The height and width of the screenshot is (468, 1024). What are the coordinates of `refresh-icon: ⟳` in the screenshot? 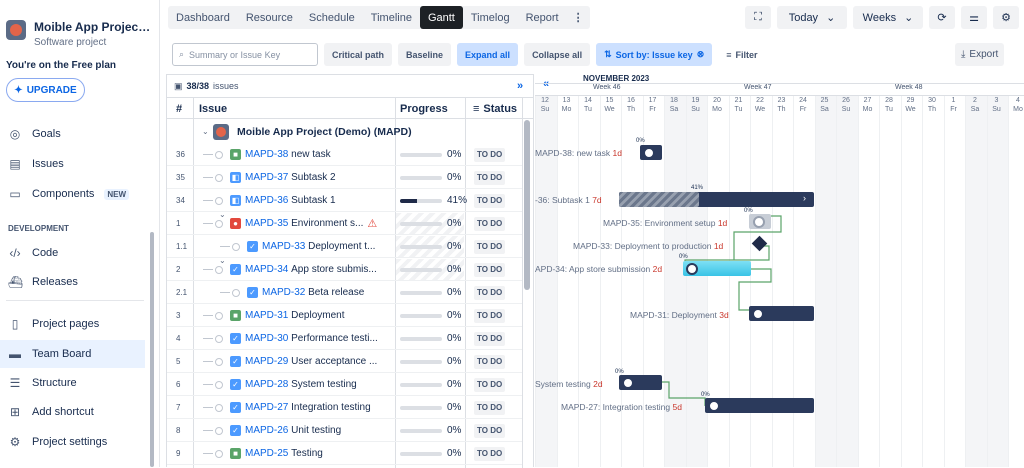 It's located at (942, 17).